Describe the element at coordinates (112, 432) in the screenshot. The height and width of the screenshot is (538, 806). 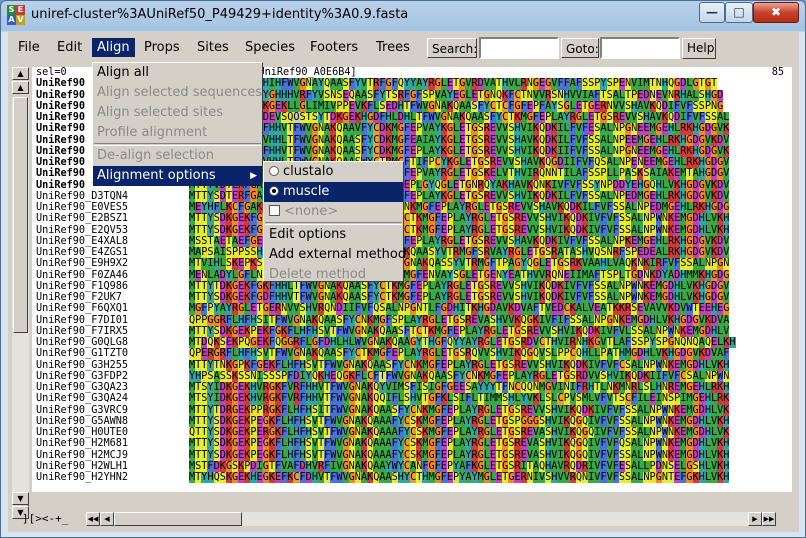
I see `sequence-name: UniRef90_H0UTE0` at that location.